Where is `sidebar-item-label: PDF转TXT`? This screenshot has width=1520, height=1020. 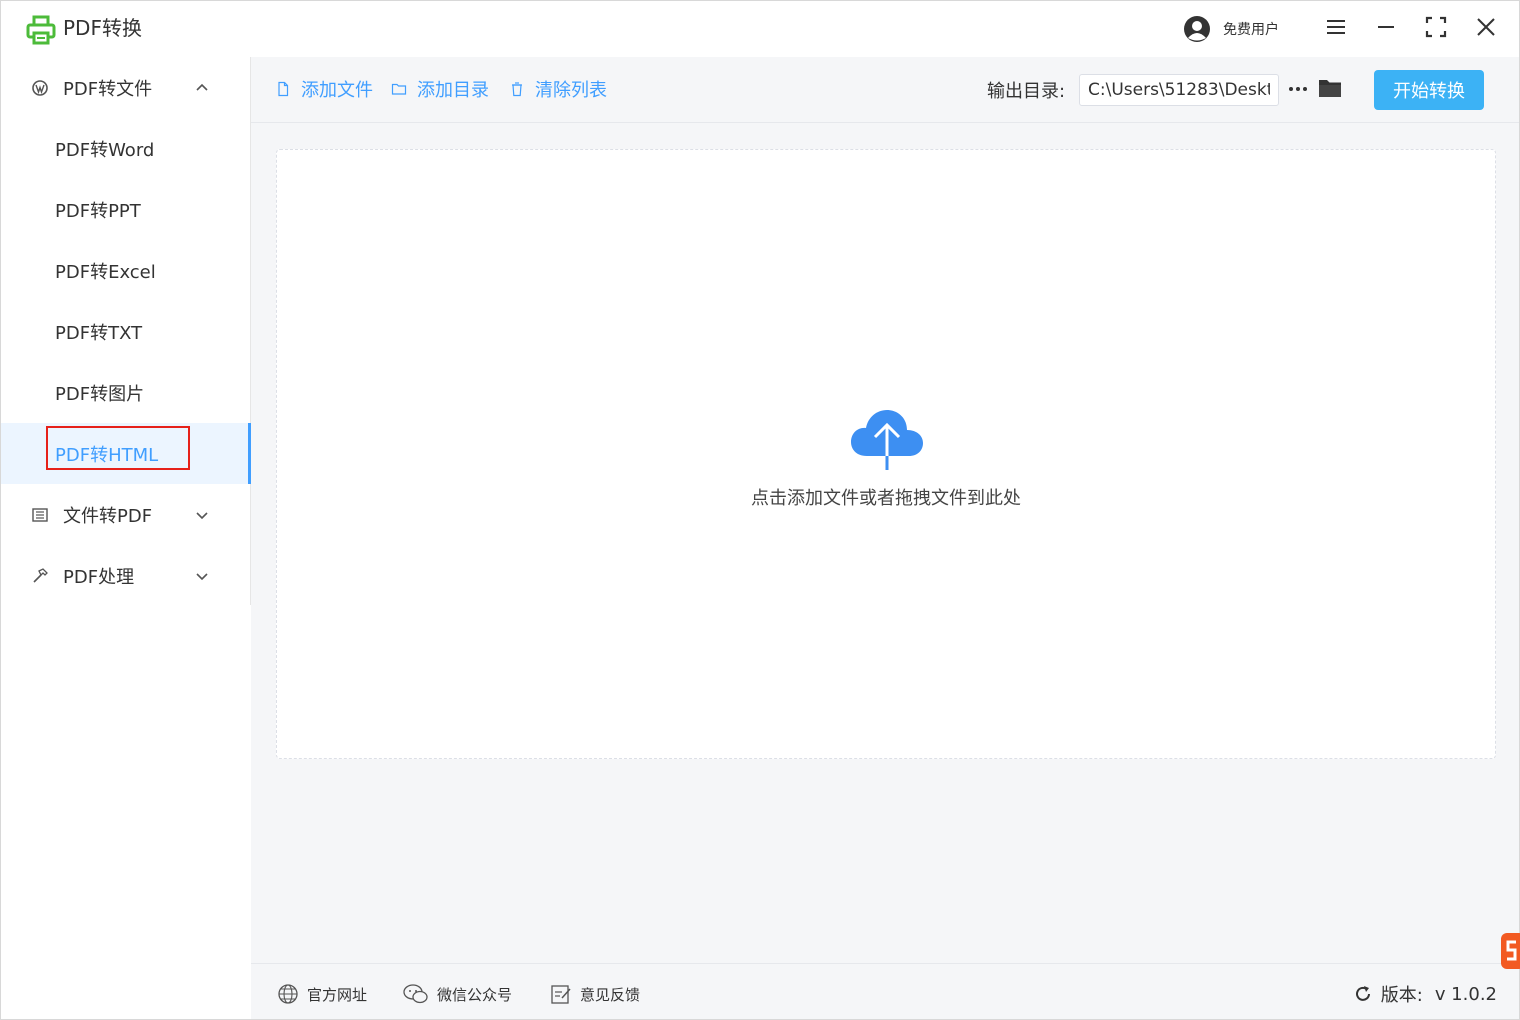
sidebar-item-label: PDF转TXT is located at coordinates (99, 333).